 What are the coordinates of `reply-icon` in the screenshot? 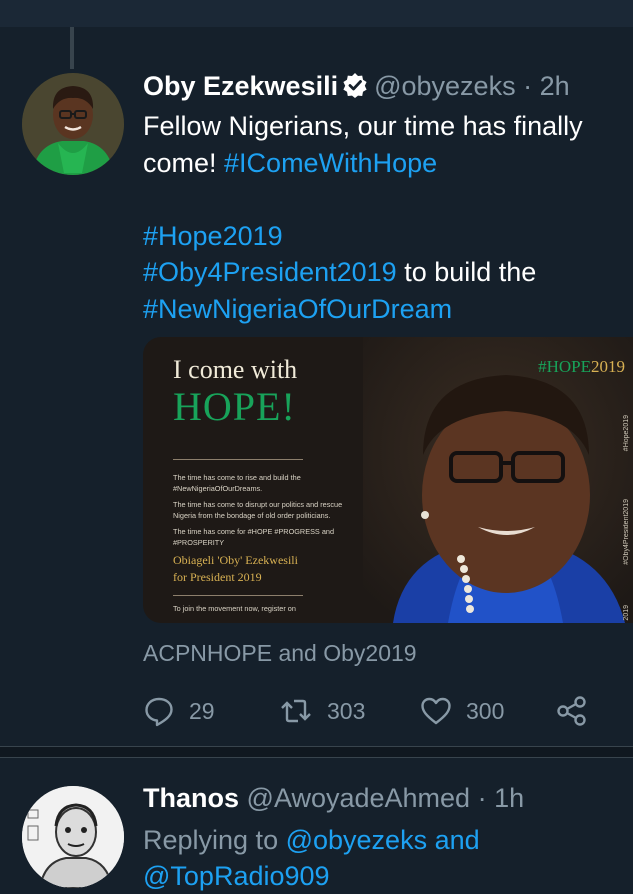 It's located at (159, 711).